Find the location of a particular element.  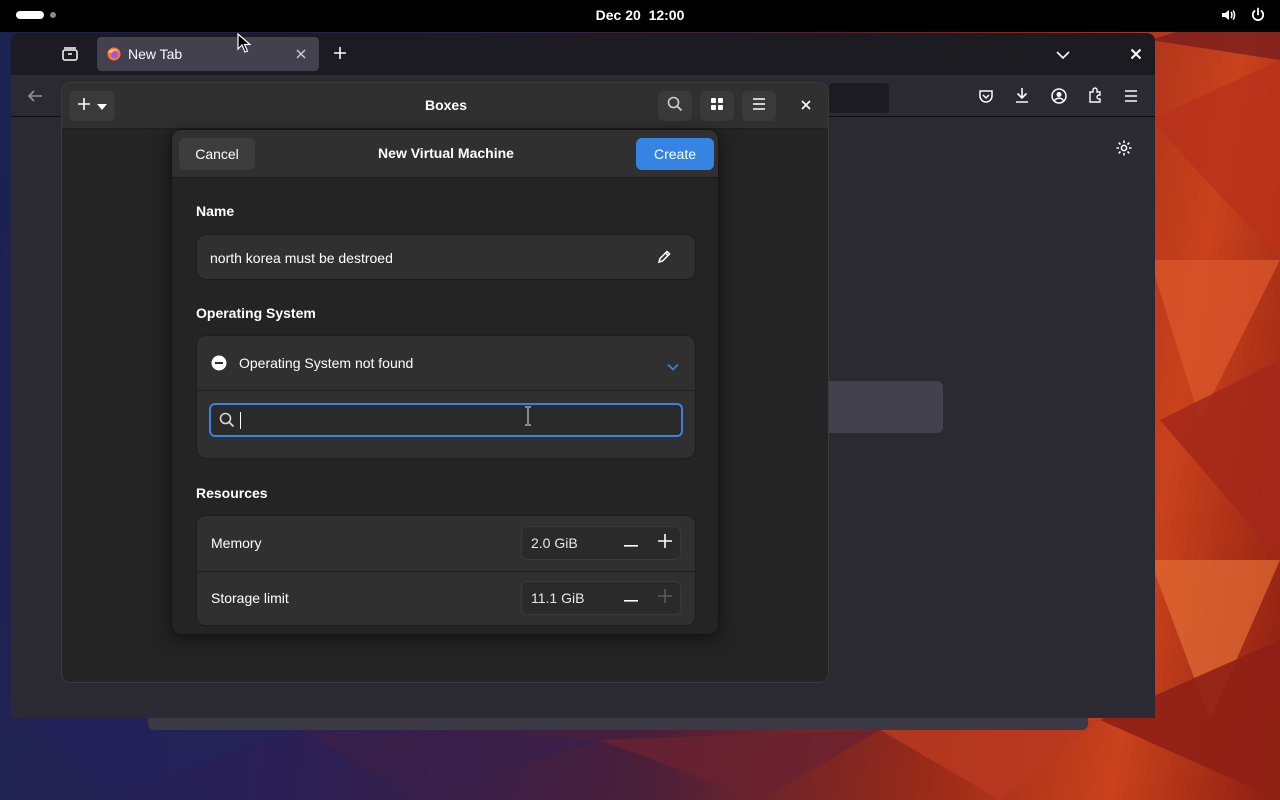

search-button is located at coordinates (675, 106).